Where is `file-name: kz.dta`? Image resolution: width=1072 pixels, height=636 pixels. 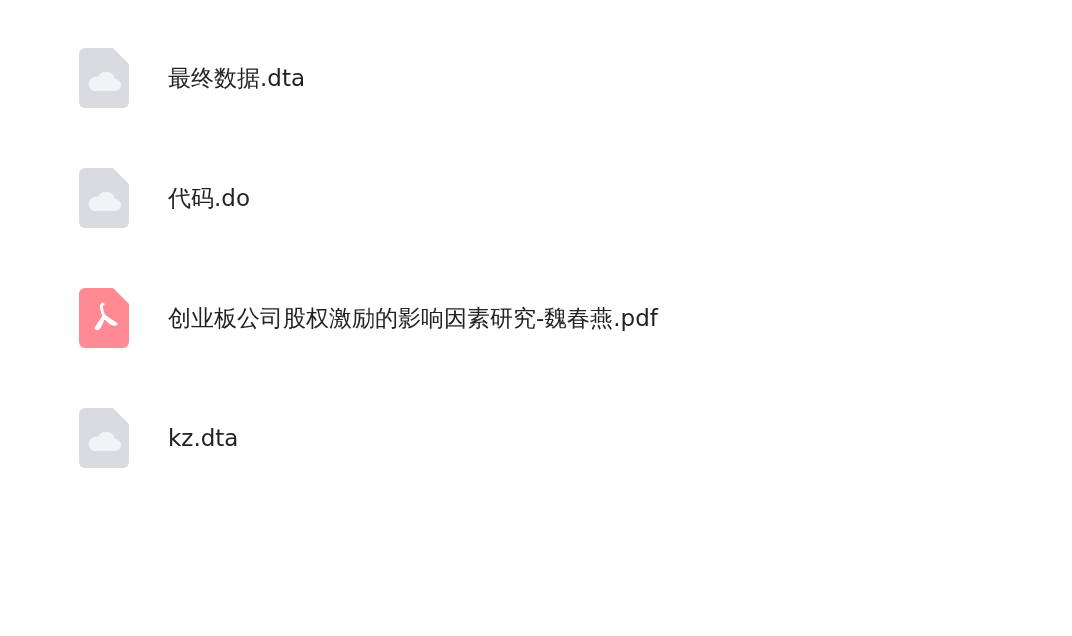 file-name: kz.dta is located at coordinates (203, 438).